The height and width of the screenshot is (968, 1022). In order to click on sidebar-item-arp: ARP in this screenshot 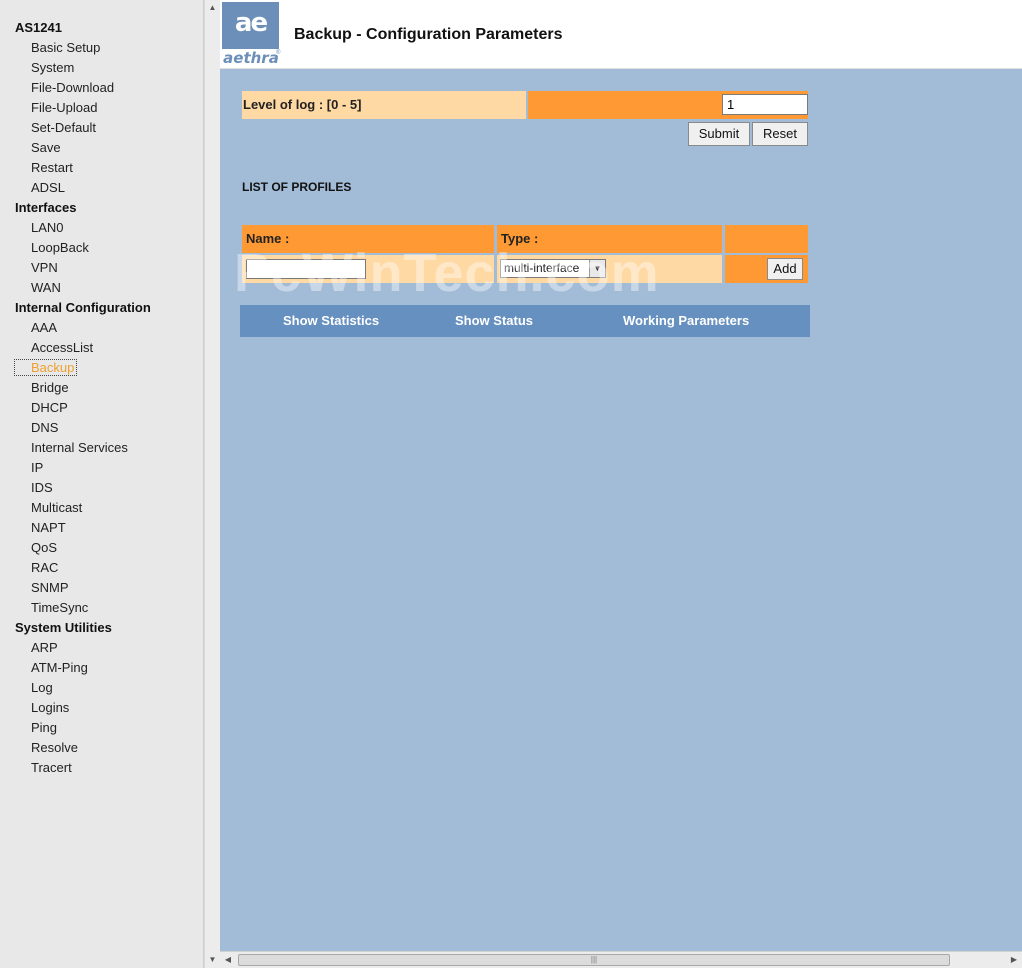, I will do `click(102, 648)`.